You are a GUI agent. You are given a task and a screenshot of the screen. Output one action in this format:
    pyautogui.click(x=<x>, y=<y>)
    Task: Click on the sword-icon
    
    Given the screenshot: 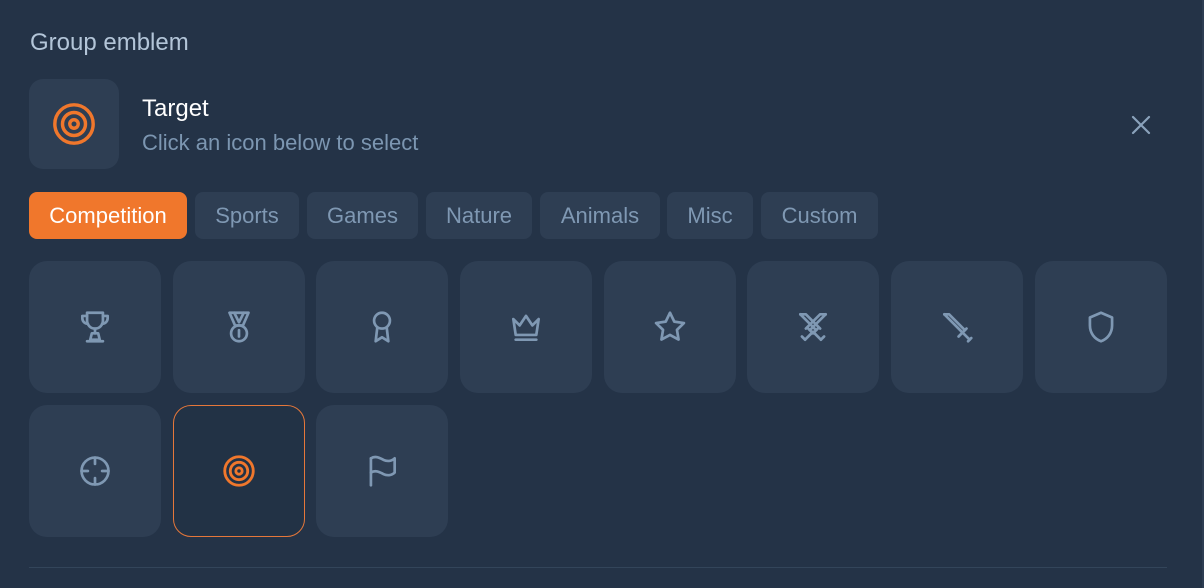 What is the action you would take?
    pyautogui.click(x=957, y=327)
    